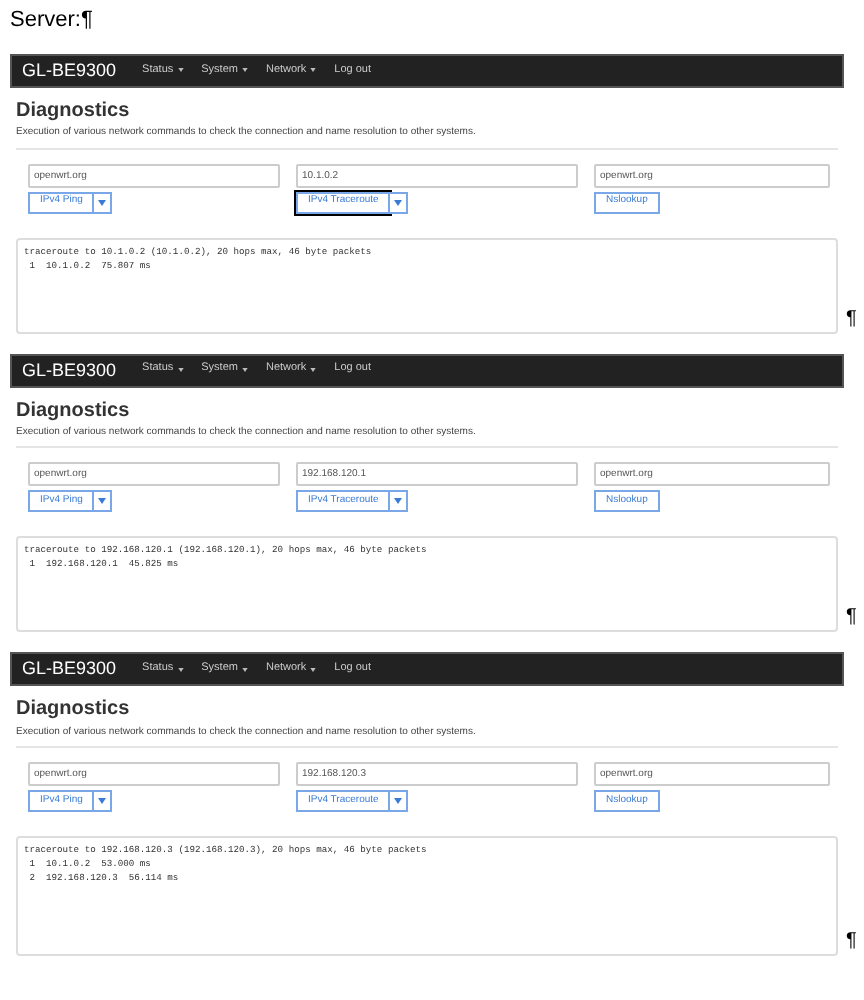 The height and width of the screenshot is (1000, 864). Describe the element at coordinates (51, 21) in the screenshot. I see `section-heading: Server:¶` at that location.